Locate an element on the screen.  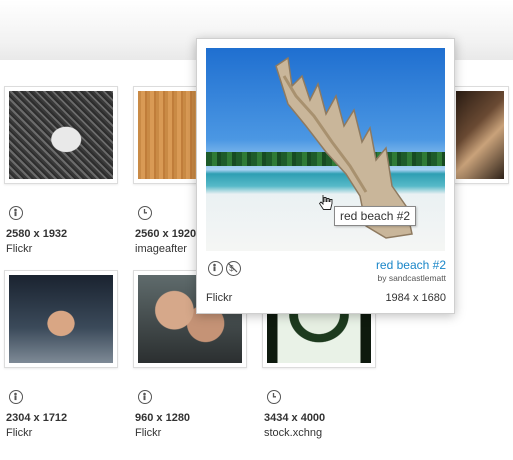
hand-cursor-icon is located at coordinates (326, 202).